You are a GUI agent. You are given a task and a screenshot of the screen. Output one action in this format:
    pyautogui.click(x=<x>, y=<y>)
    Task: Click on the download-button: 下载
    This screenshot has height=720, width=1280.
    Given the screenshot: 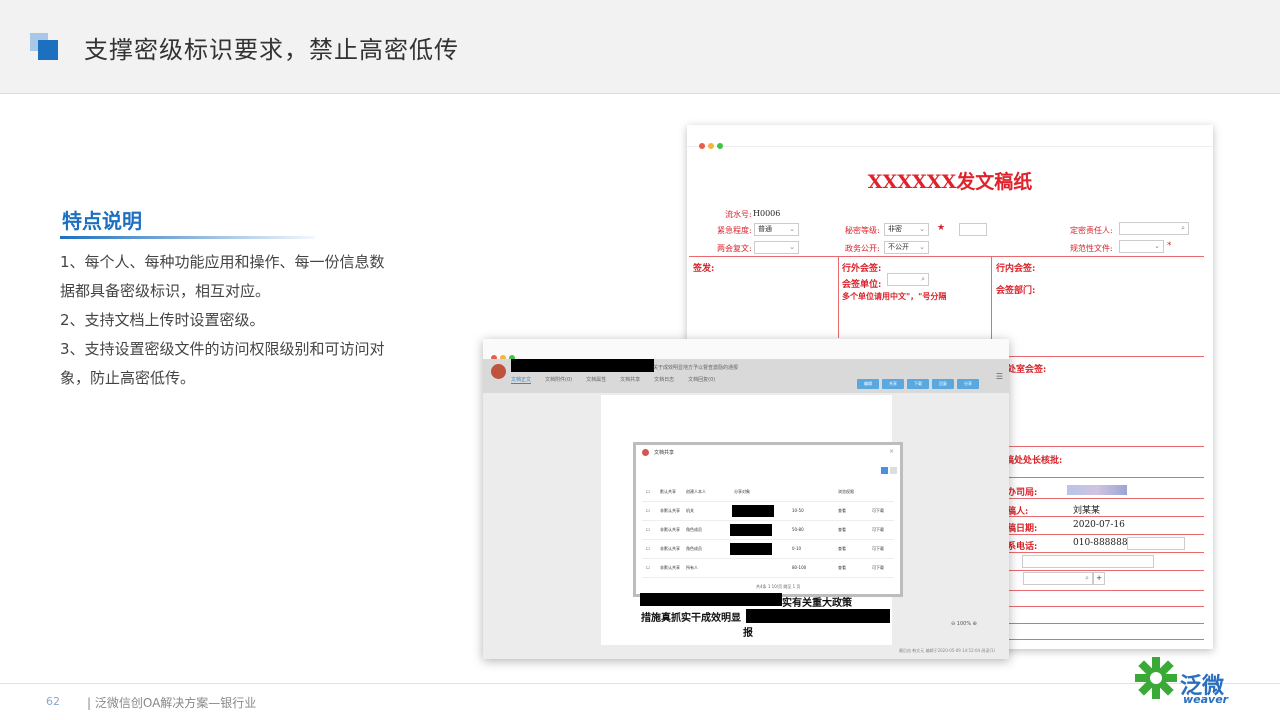 What is the action you would take?
    pyautogui.click(x=918, y=384)
    